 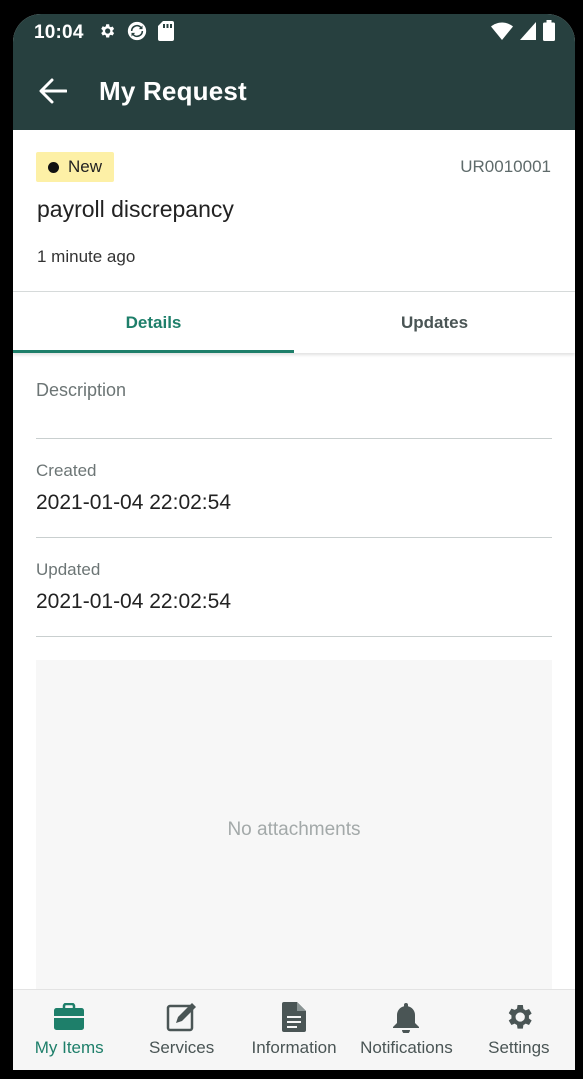 What do you see at coordinates (294, 587) in the screenshot?
I see `updated-field: Updated 2021-01-04 22:02:54` at bounding box center [294, 587].